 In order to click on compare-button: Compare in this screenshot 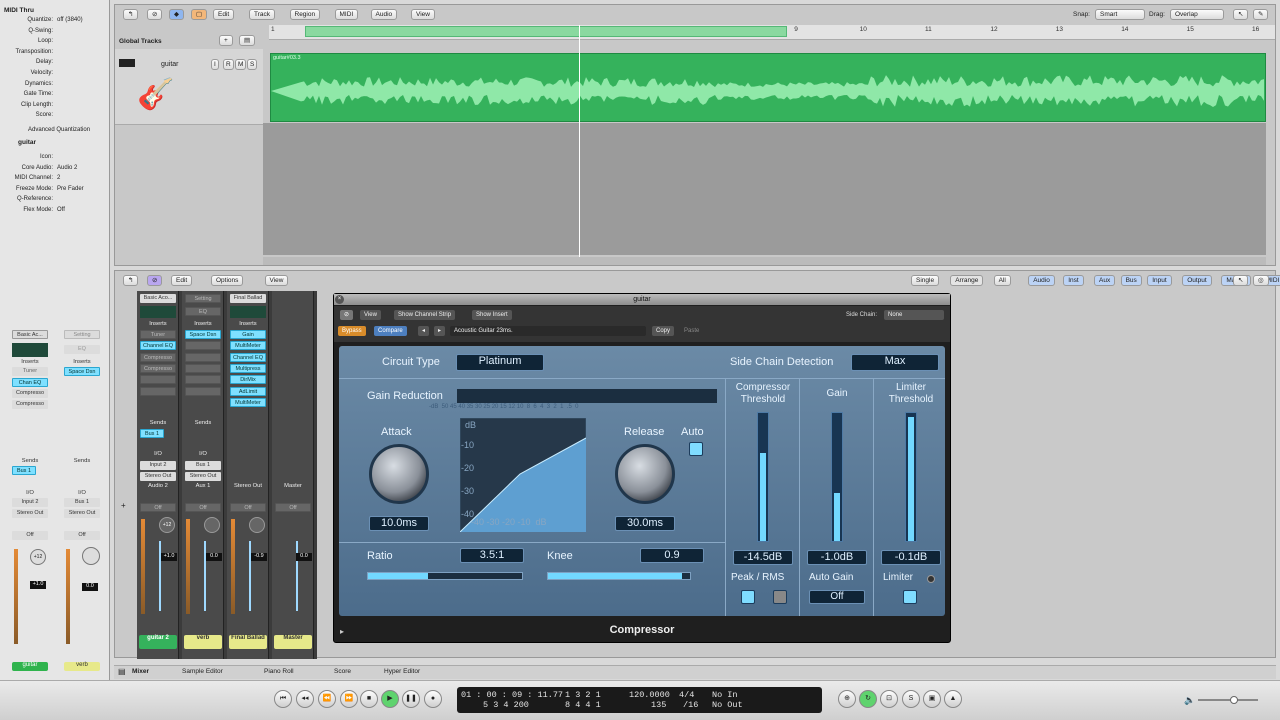, I will do `click(390, 331)`.